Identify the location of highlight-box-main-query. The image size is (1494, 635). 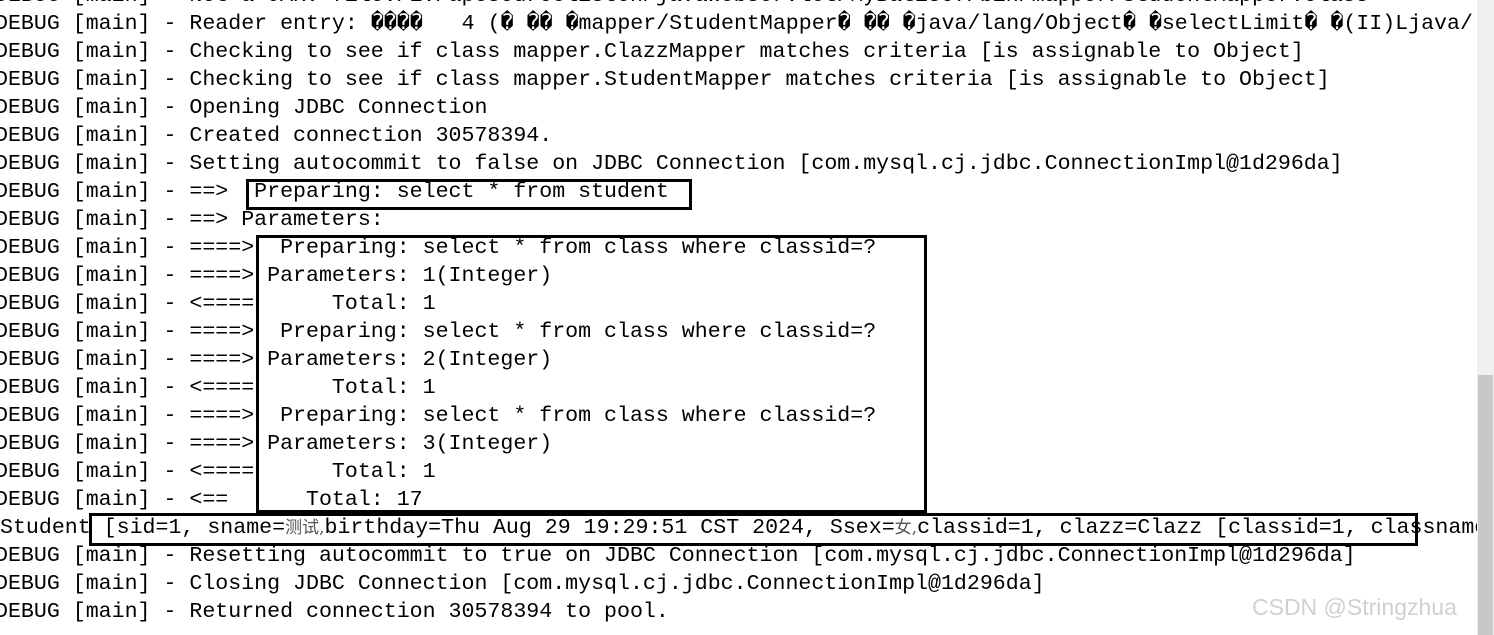
(469, 194).